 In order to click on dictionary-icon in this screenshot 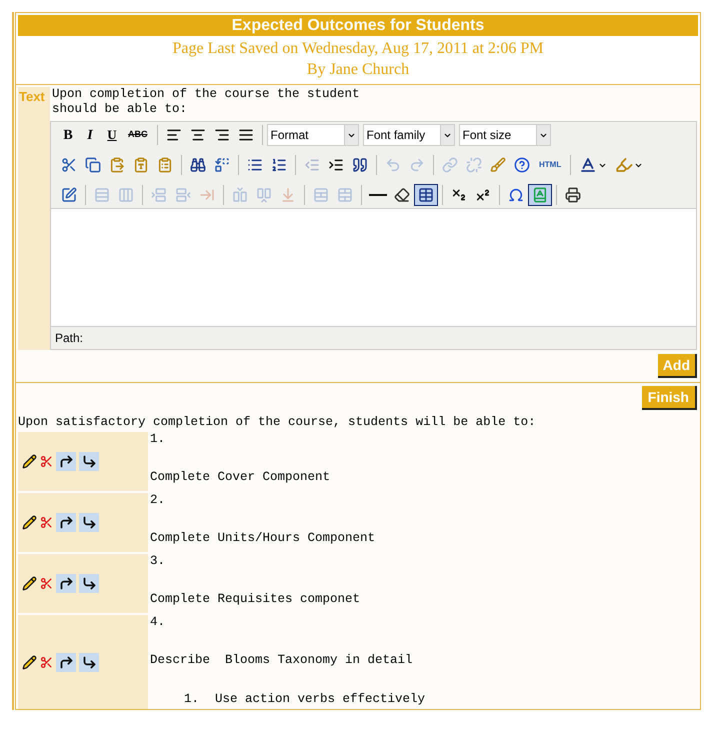, I will do `click(540, 195)`.